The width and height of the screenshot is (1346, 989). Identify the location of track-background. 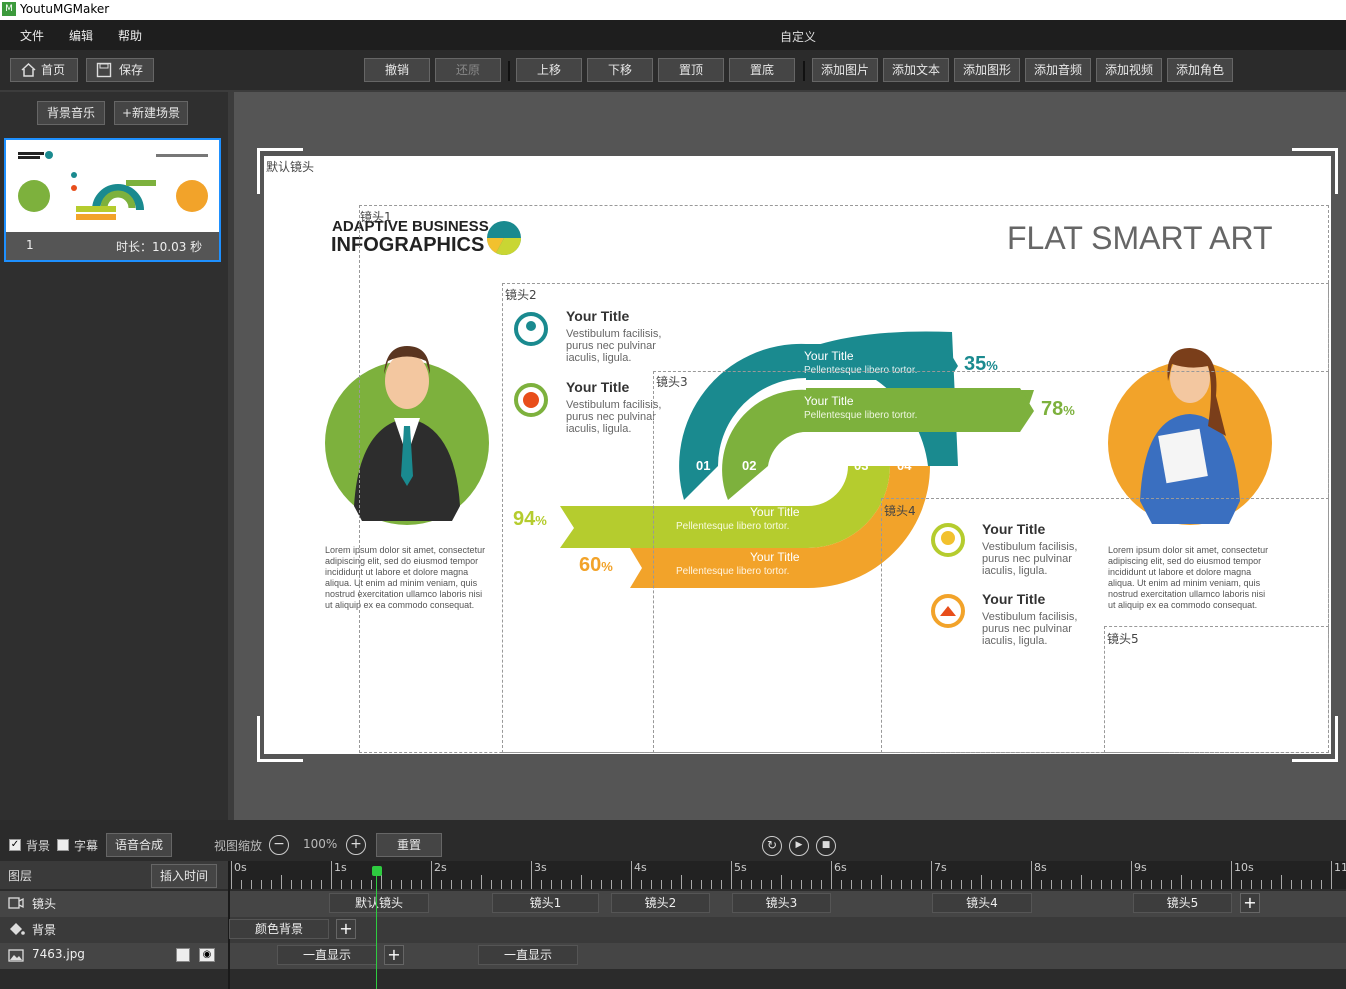
(673, 930).